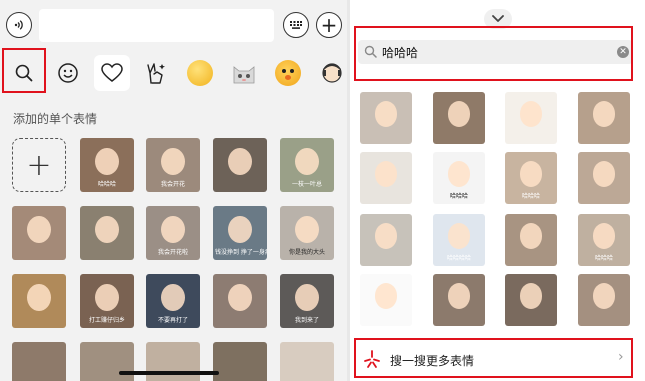  I want to click on highlight-box-more-row, so click(493, 358).